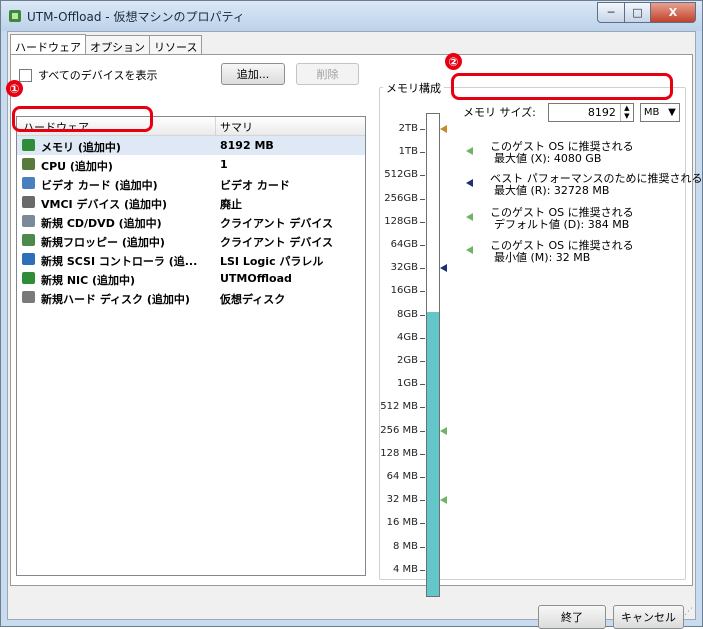 The width and height of the screenshot is (703, 629). I want to click on remove-button: 削除, so click(327, 74).